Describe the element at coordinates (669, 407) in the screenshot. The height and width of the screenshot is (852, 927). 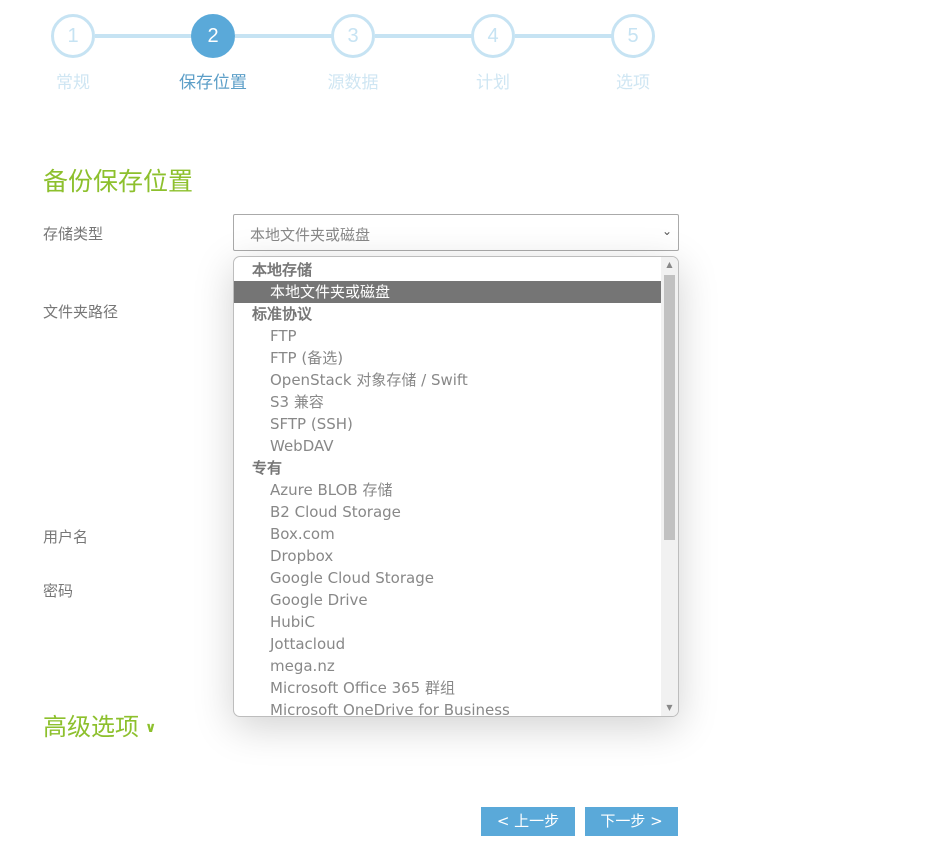
I see `scrollbar-thumb` at that location.